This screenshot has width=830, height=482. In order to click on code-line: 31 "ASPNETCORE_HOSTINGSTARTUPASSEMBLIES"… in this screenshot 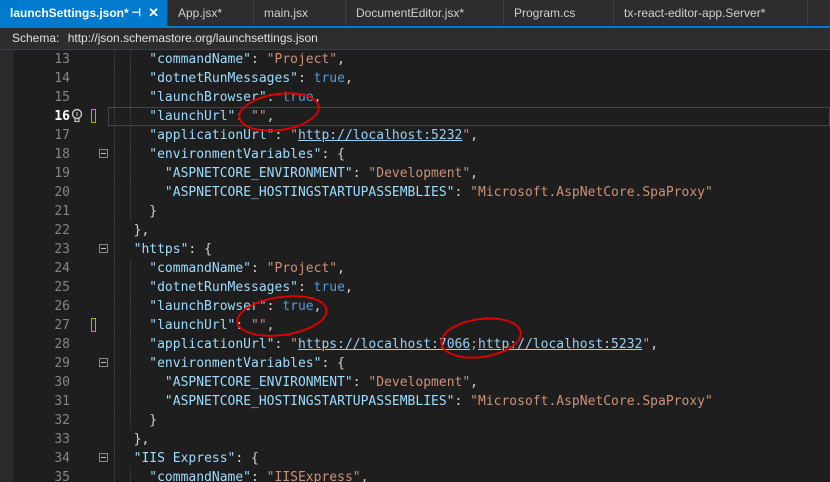, I will do `click(415, 401)`.